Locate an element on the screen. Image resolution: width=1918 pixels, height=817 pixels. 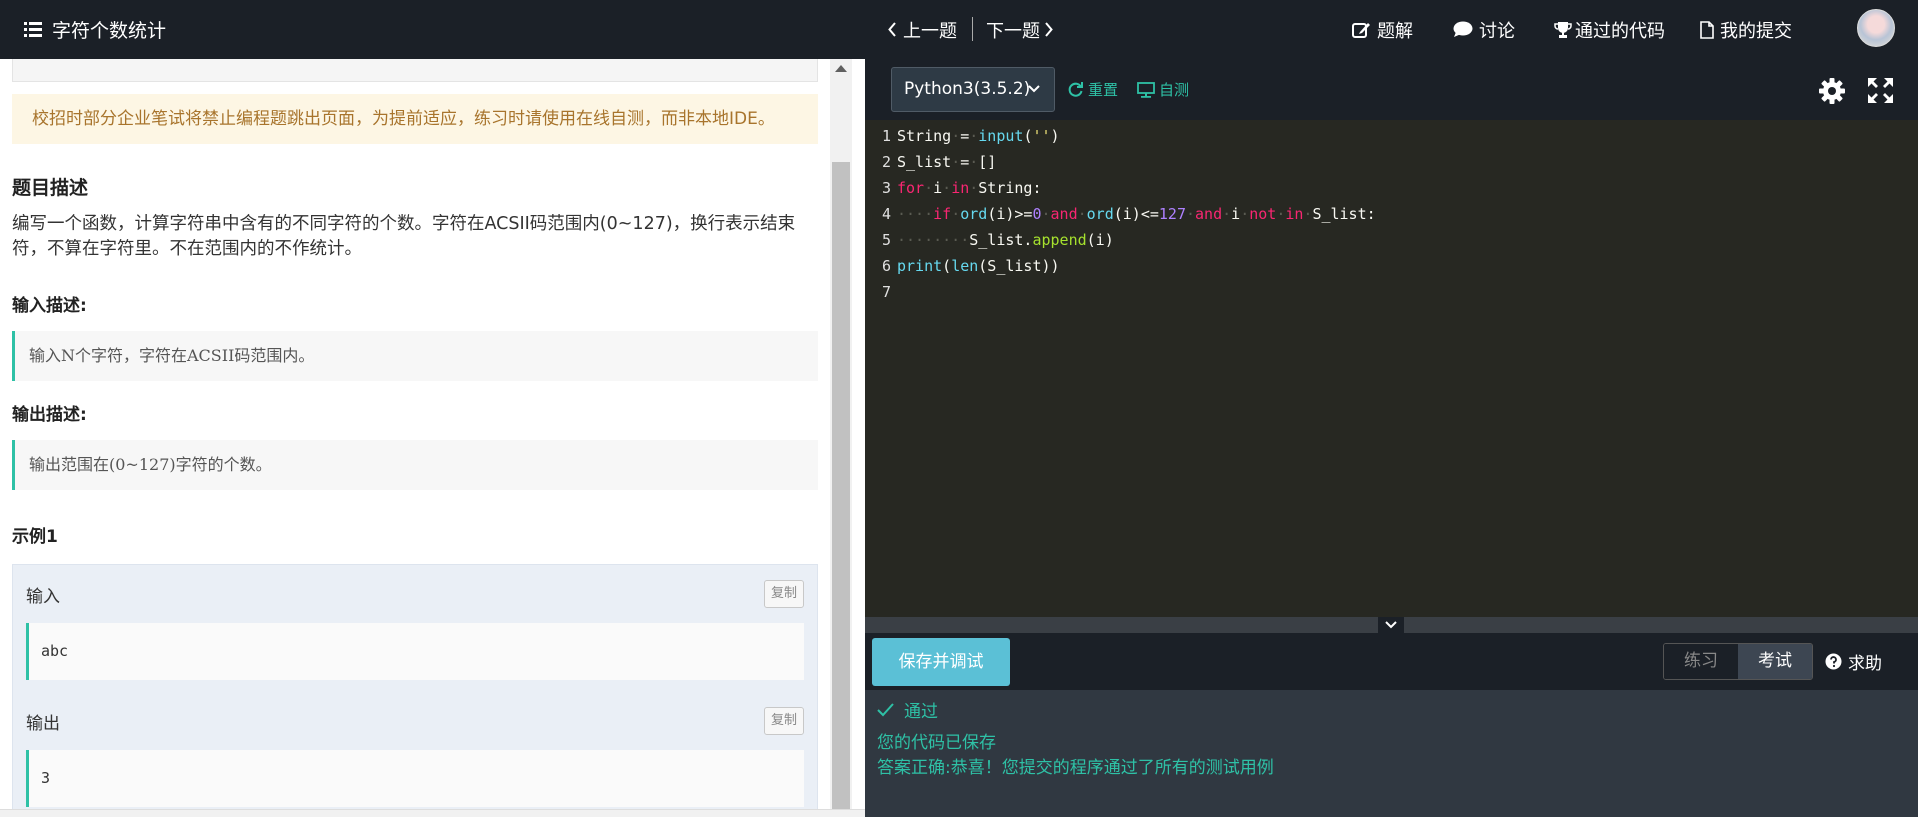
help-label: 求助 is located at coordinates (1865, 664).